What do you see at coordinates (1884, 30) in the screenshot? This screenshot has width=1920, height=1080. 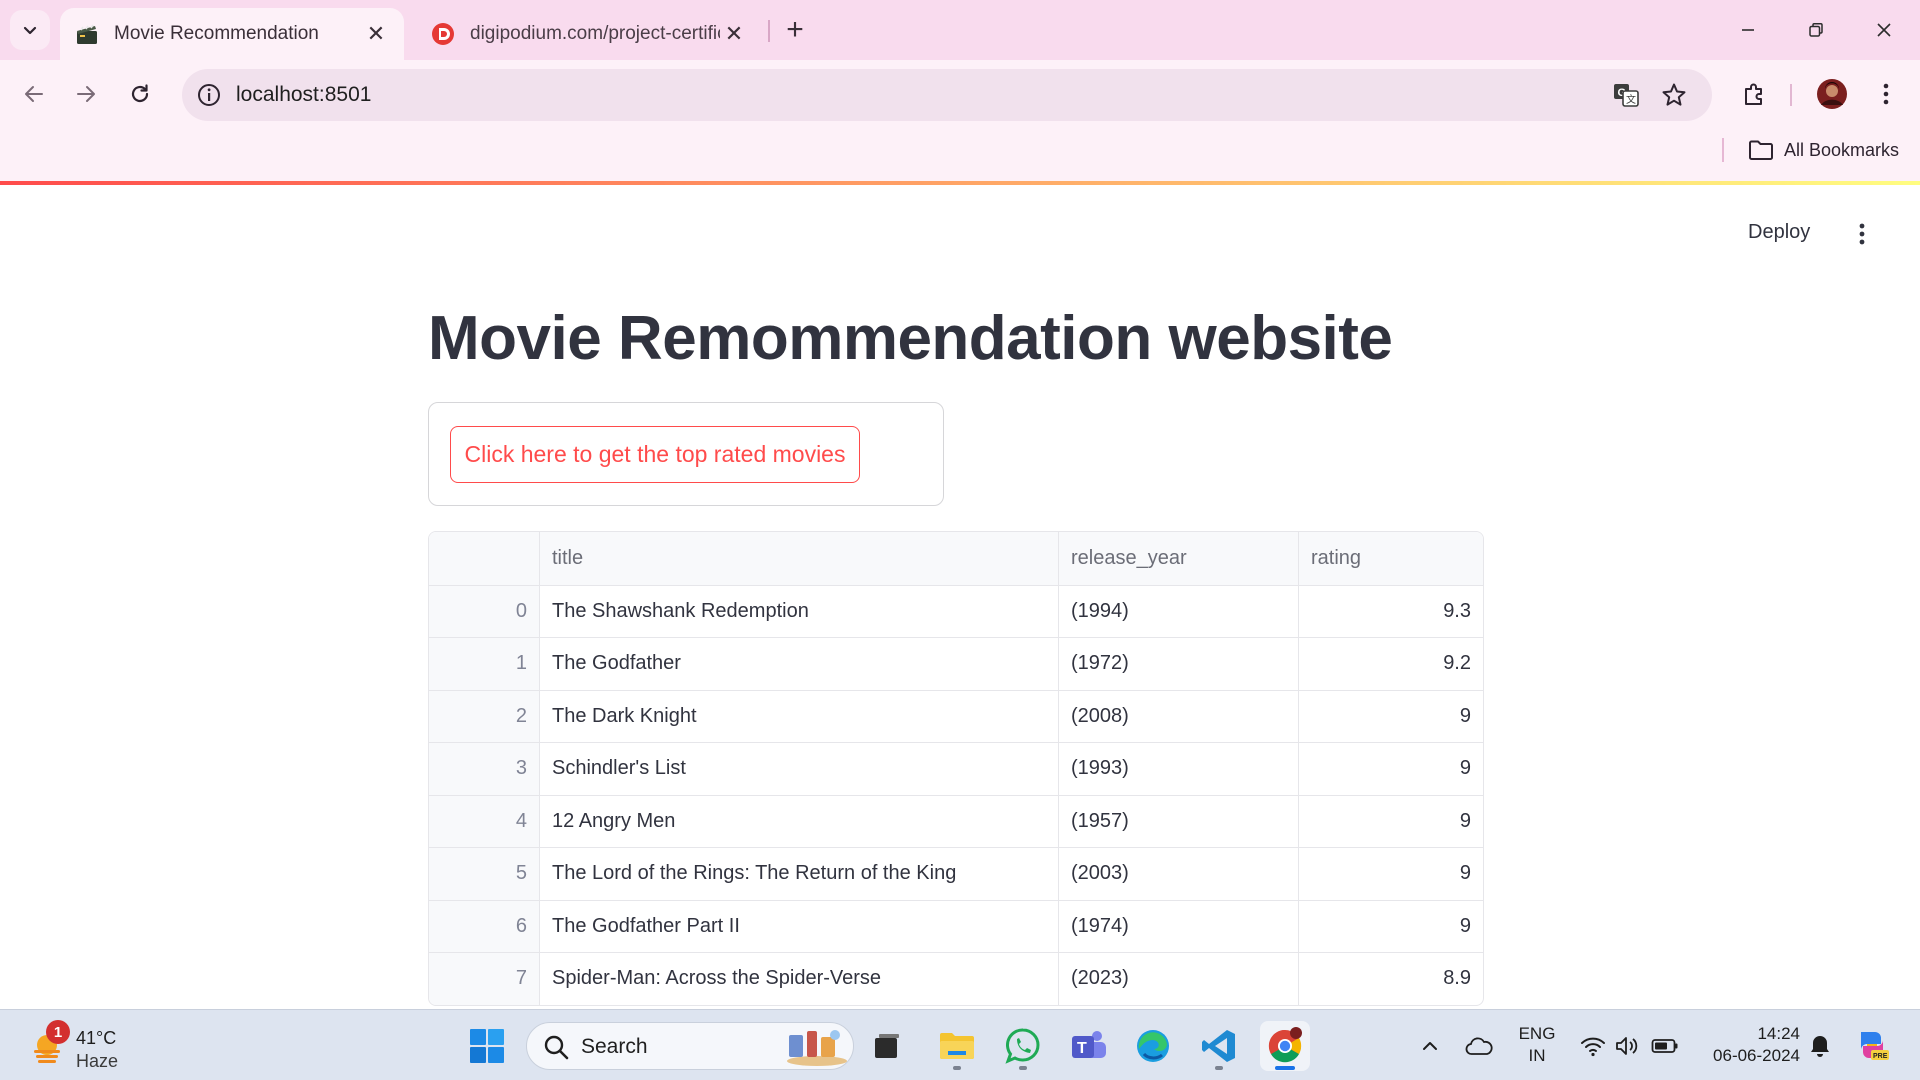 I see `close-window-button` at bounding box center [1884, 30].